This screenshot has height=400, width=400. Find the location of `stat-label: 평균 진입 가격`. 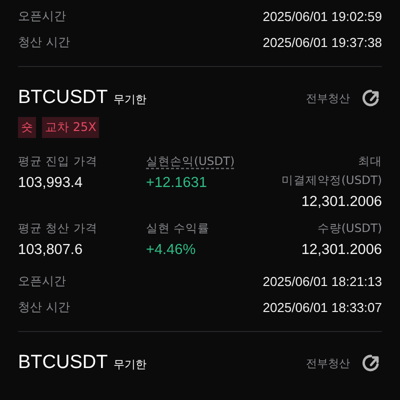

stat-label: 평균 진입 가격 is located at coordinates (58, 161).